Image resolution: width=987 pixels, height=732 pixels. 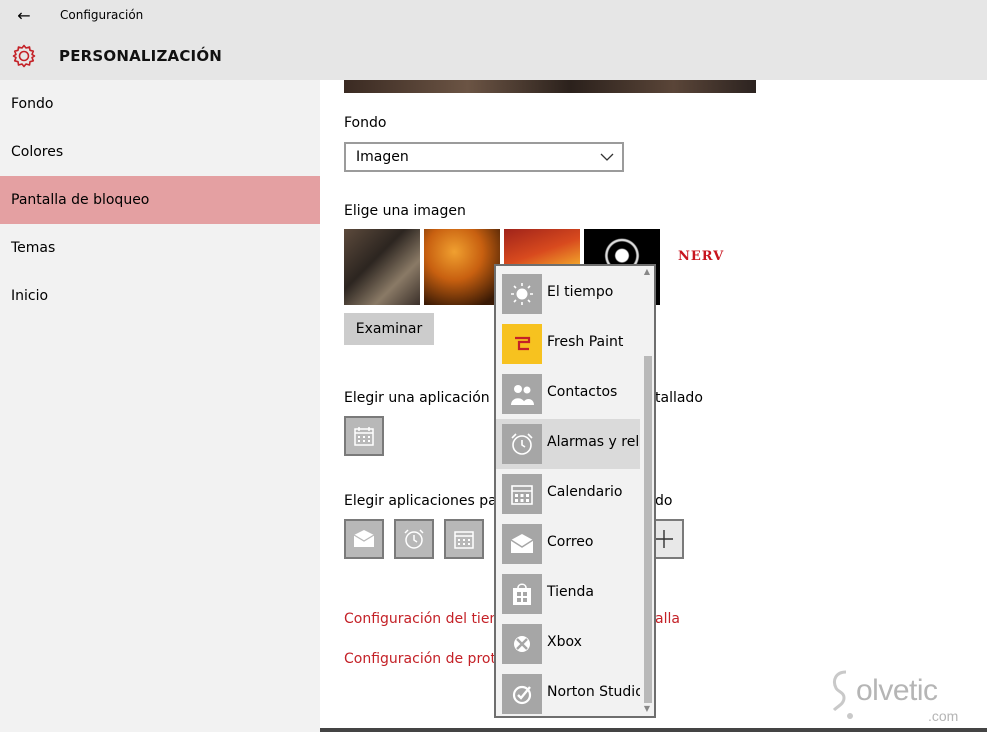 I want to click on people-icon, so click(x=522, y=394).